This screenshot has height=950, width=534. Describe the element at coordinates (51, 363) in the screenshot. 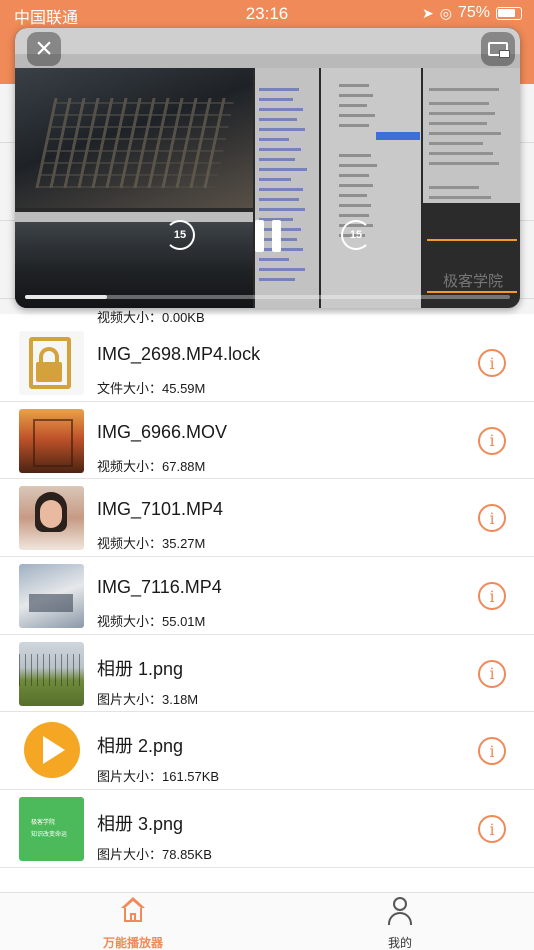

I see `lock-file-thumbnail` at that location.